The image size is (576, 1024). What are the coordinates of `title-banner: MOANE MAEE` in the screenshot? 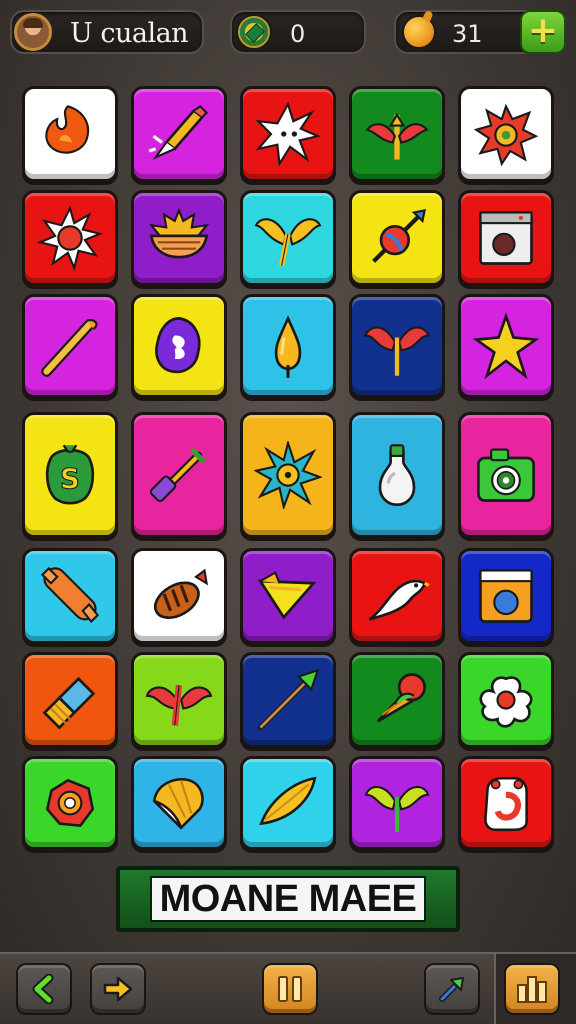 It's located at (288, 899).